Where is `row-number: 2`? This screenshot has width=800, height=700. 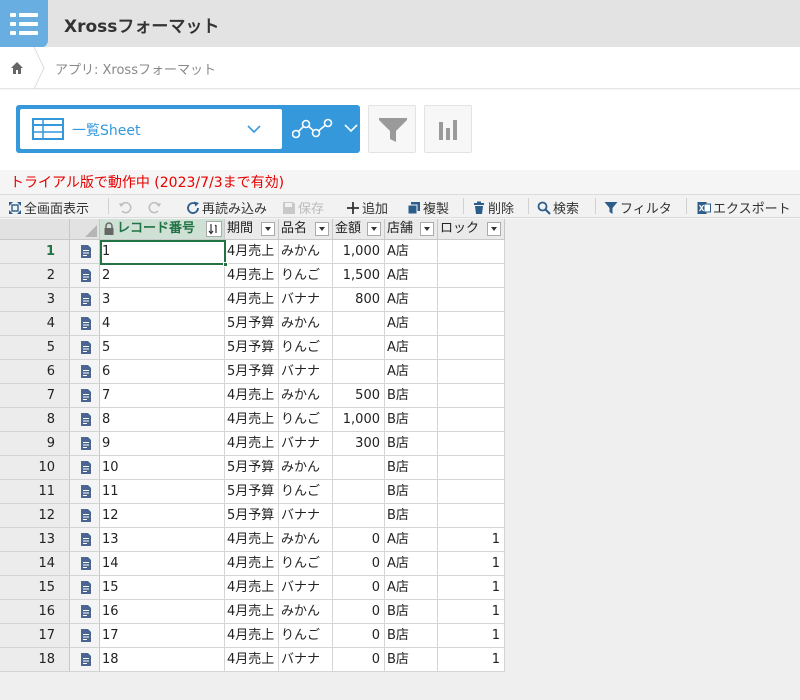
row-number: 2 is located at coordinates (35, 276).